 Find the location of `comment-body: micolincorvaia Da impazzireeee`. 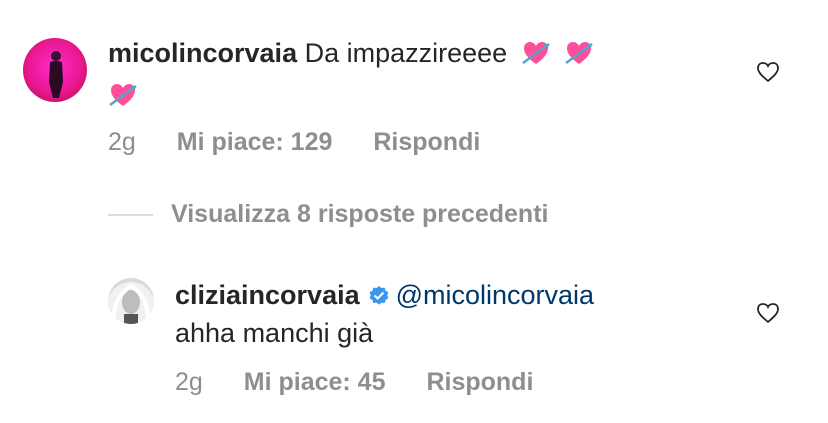

comment-body: micolincorvaia Da impazzireeee is located at coordinates (351, 53).